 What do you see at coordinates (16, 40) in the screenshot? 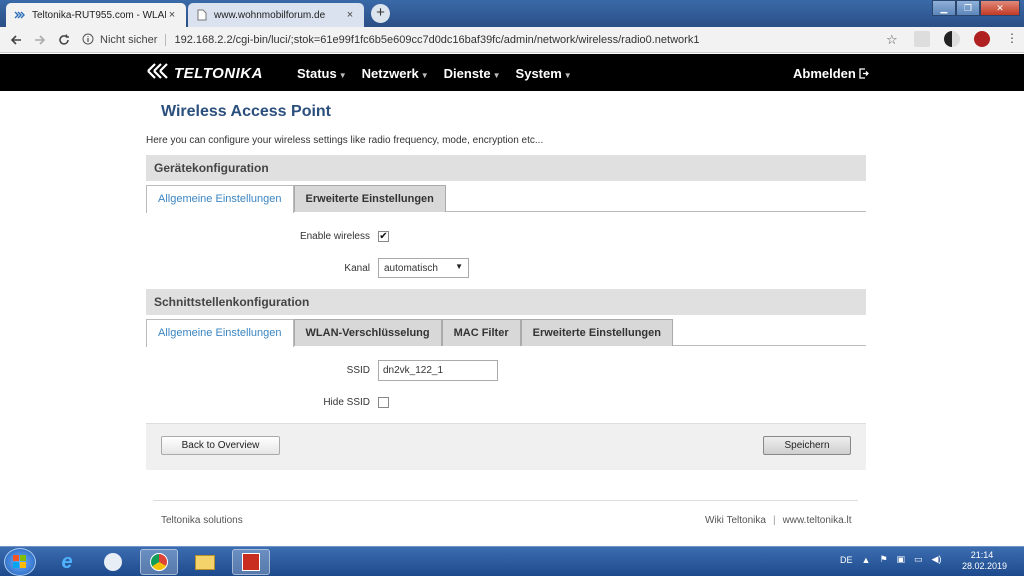
I see `back-arrow-icon` at bounding box center [16, 40].